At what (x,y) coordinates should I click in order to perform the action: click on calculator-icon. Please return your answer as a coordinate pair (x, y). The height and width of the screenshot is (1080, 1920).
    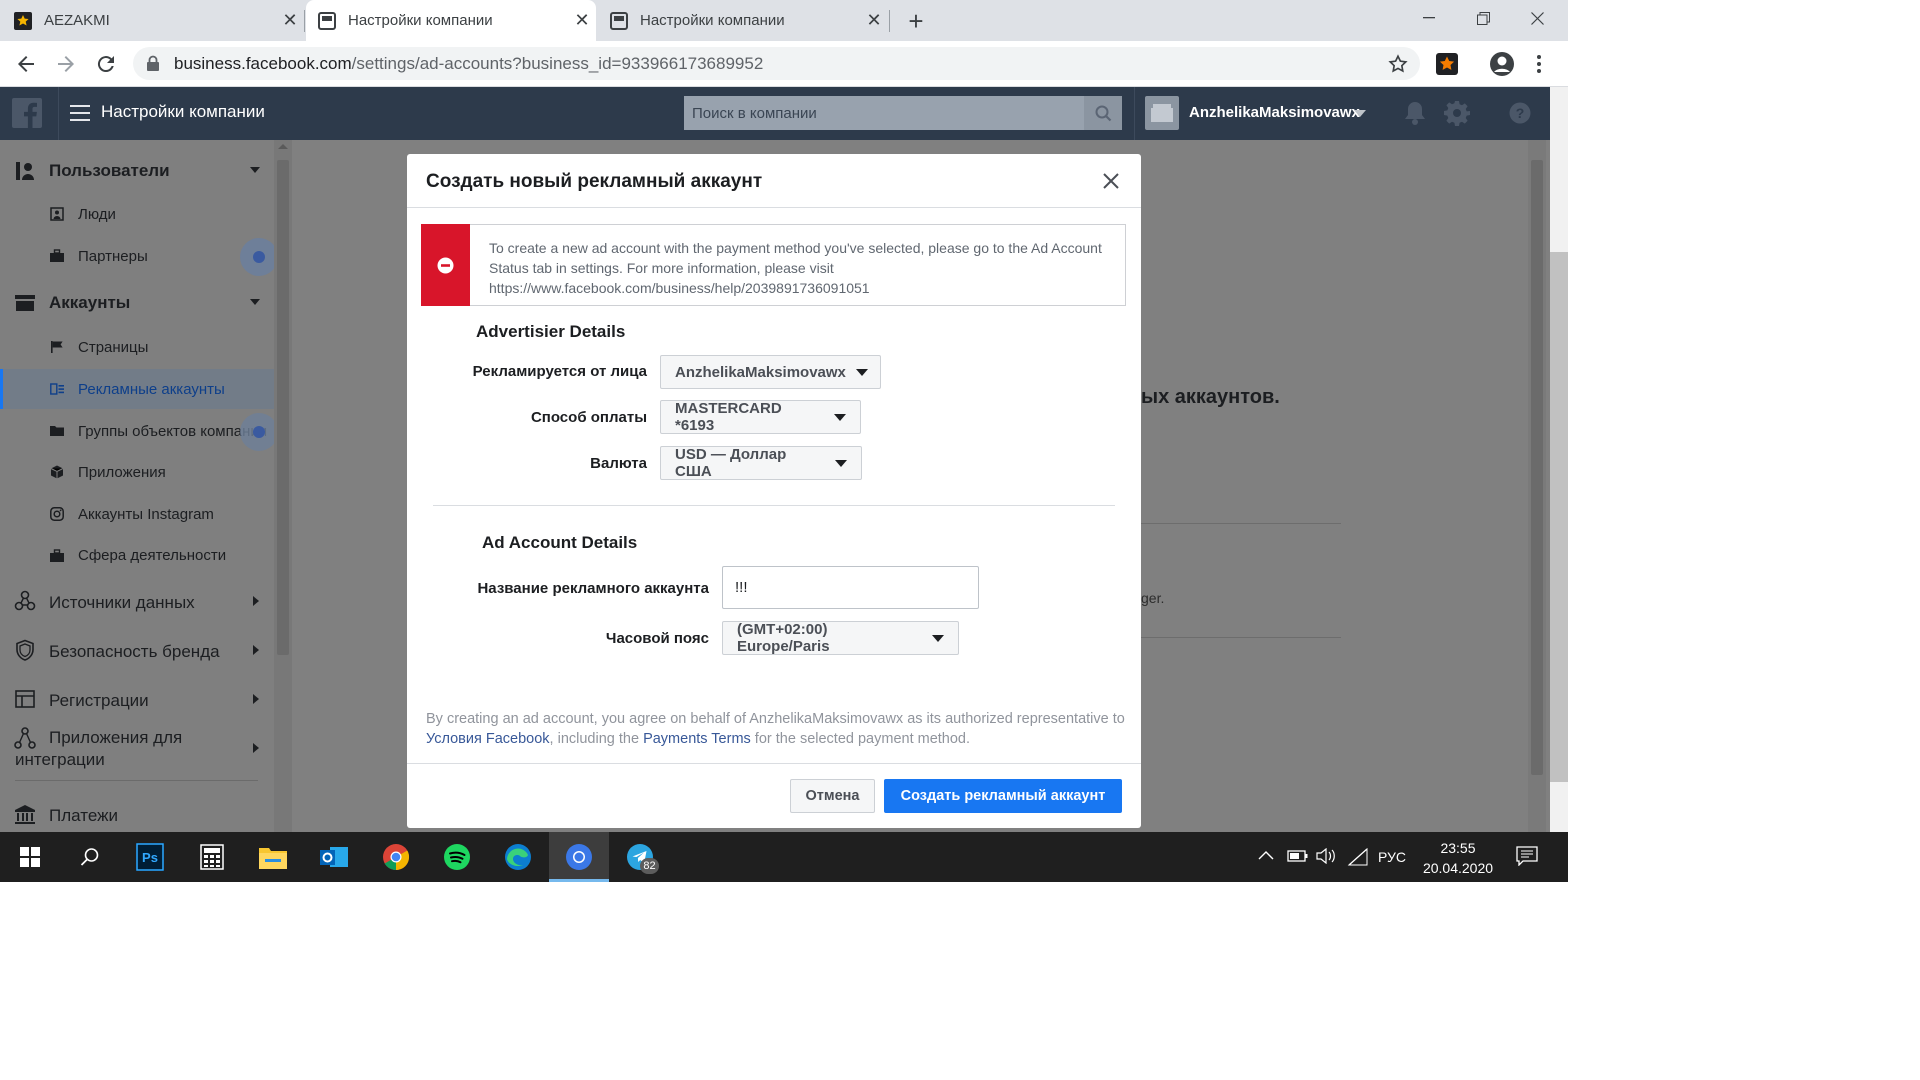
    Looking at the image, I should click on (212, 857).